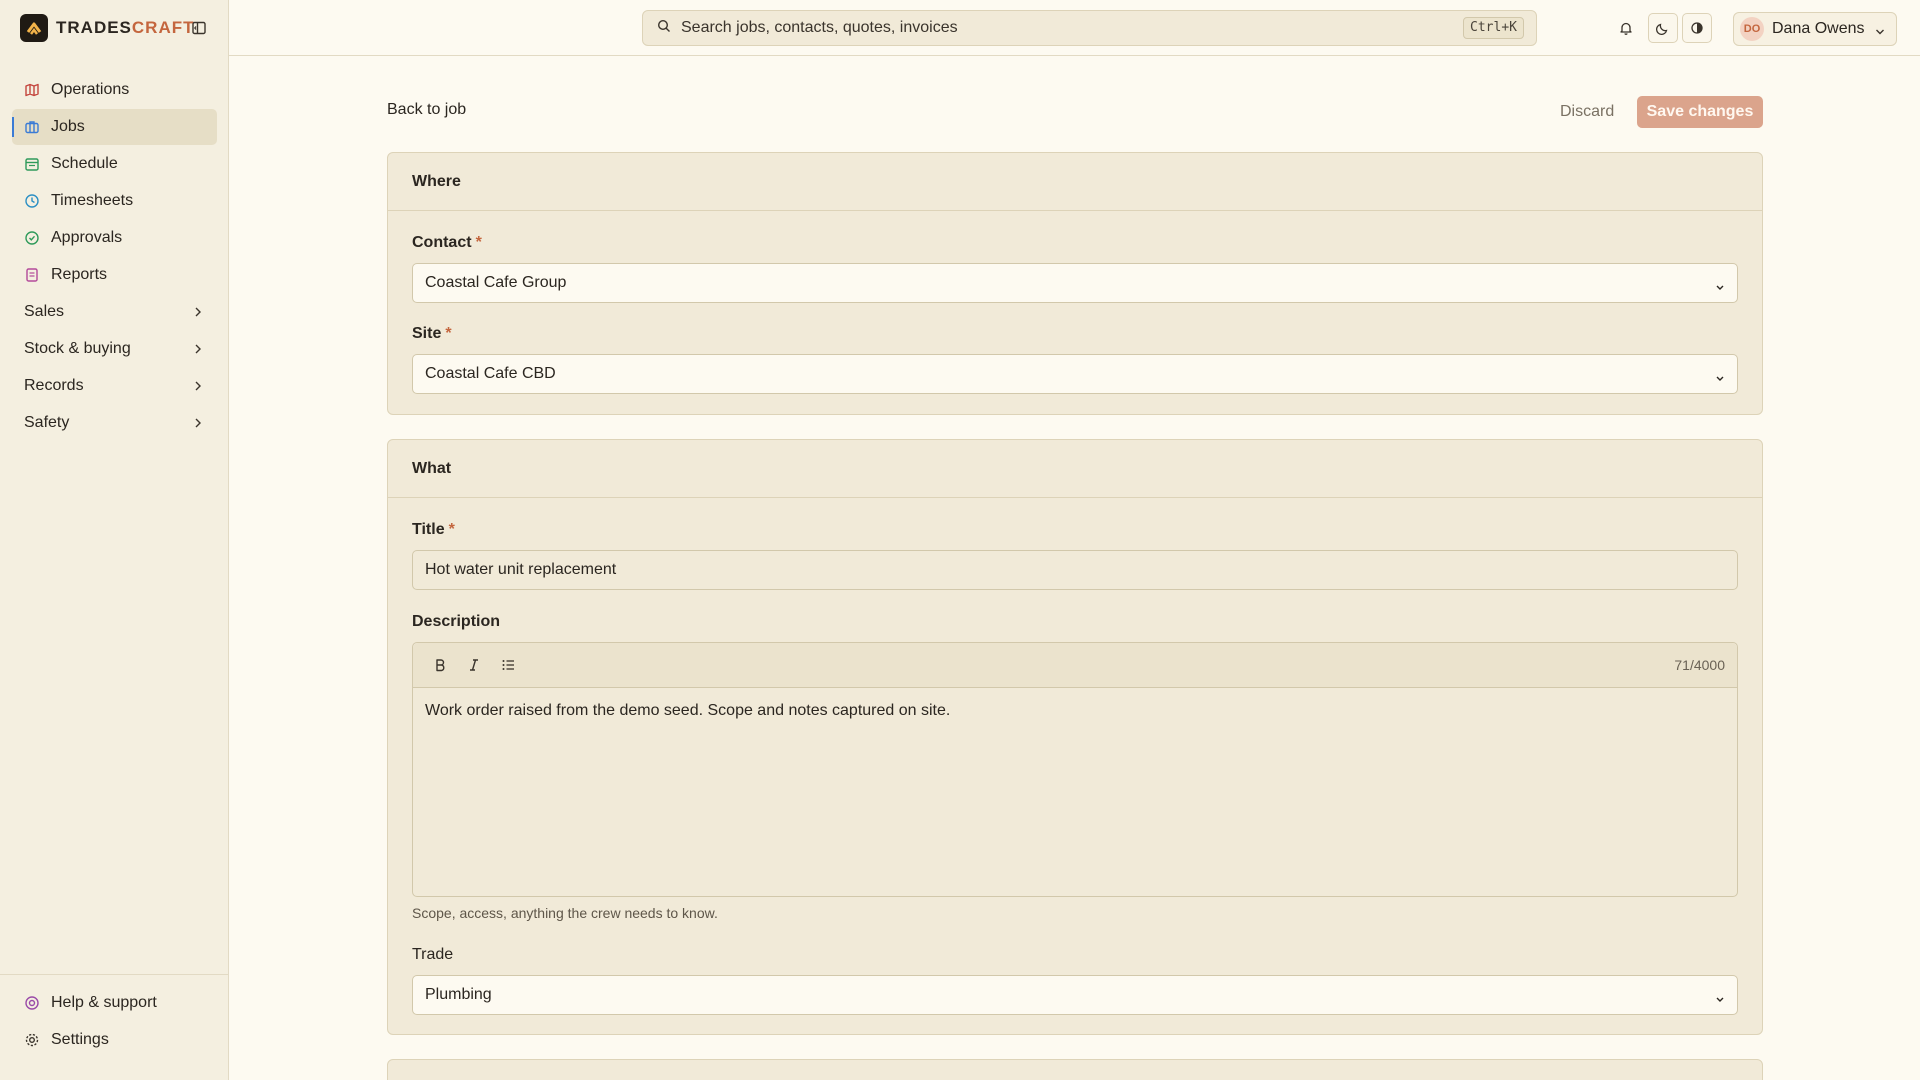 This screenshot has height=1080, width=1920. Describe the element at coordinates (199, 28) in the screenshot. I see `sidebar-toggle-icon` at that location.